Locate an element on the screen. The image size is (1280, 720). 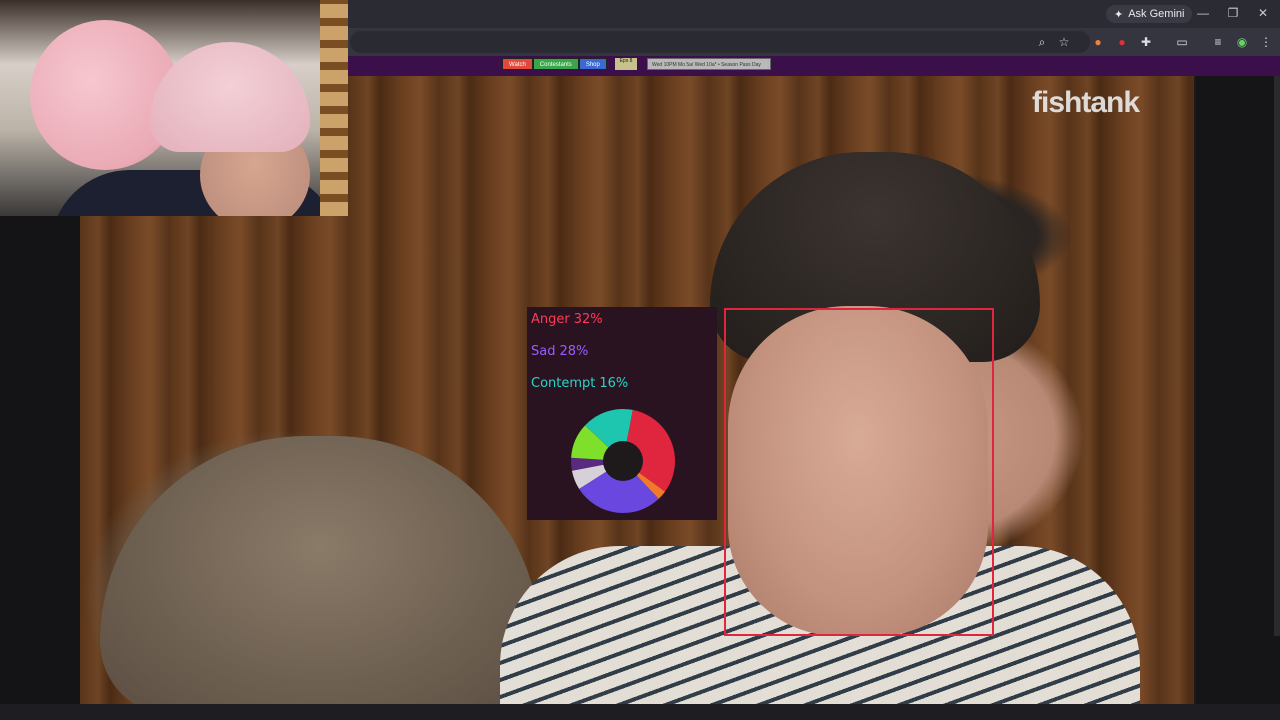
kirby-beanie is located at coordinates (230, 97).